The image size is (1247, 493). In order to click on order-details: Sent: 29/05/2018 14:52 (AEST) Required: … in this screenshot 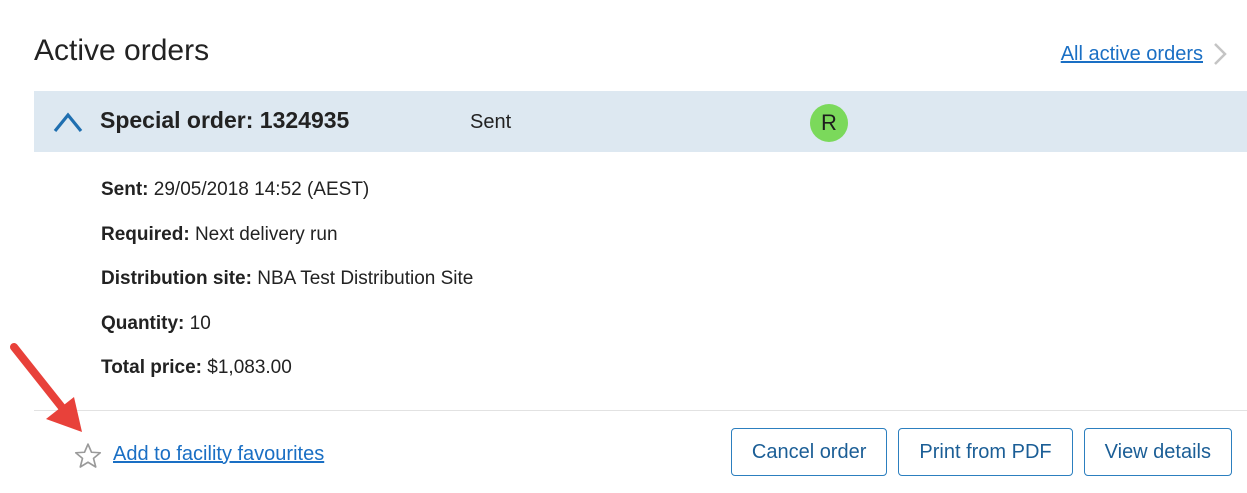, I will do `click(287, 283)`.